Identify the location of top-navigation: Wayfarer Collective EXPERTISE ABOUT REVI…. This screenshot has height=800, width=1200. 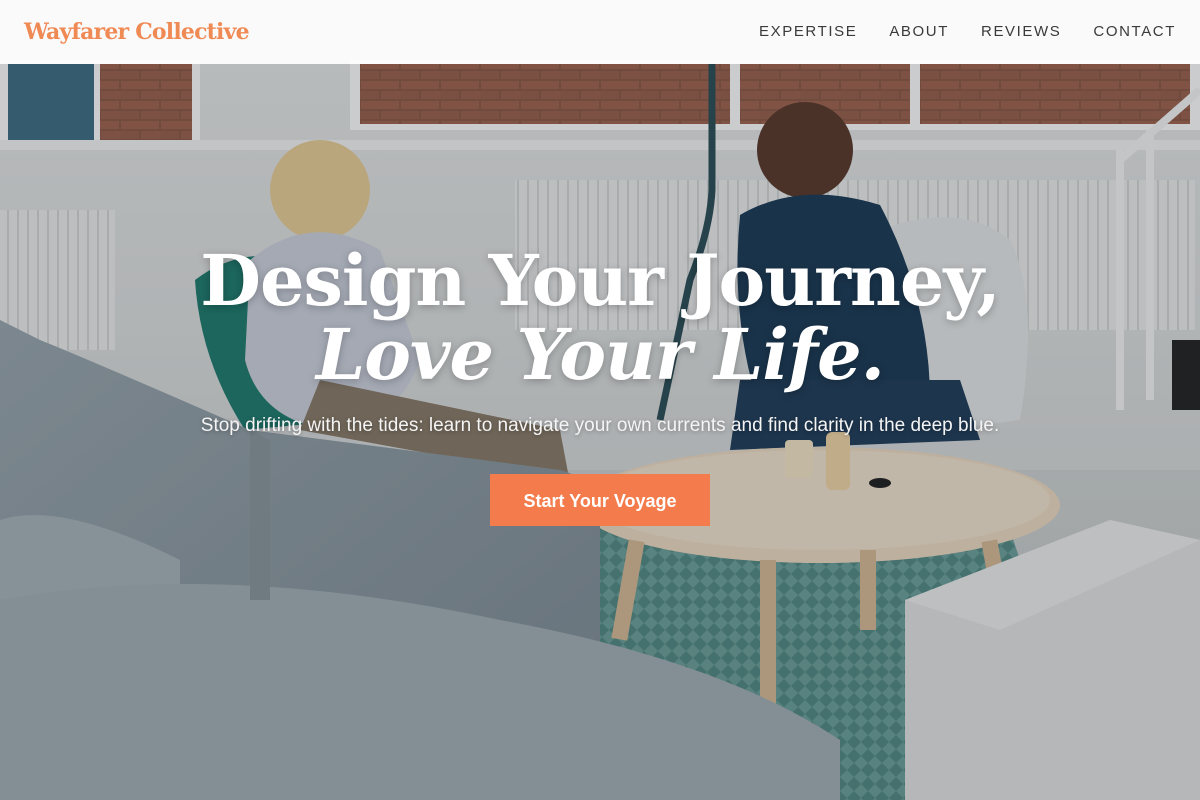
(600, 32).